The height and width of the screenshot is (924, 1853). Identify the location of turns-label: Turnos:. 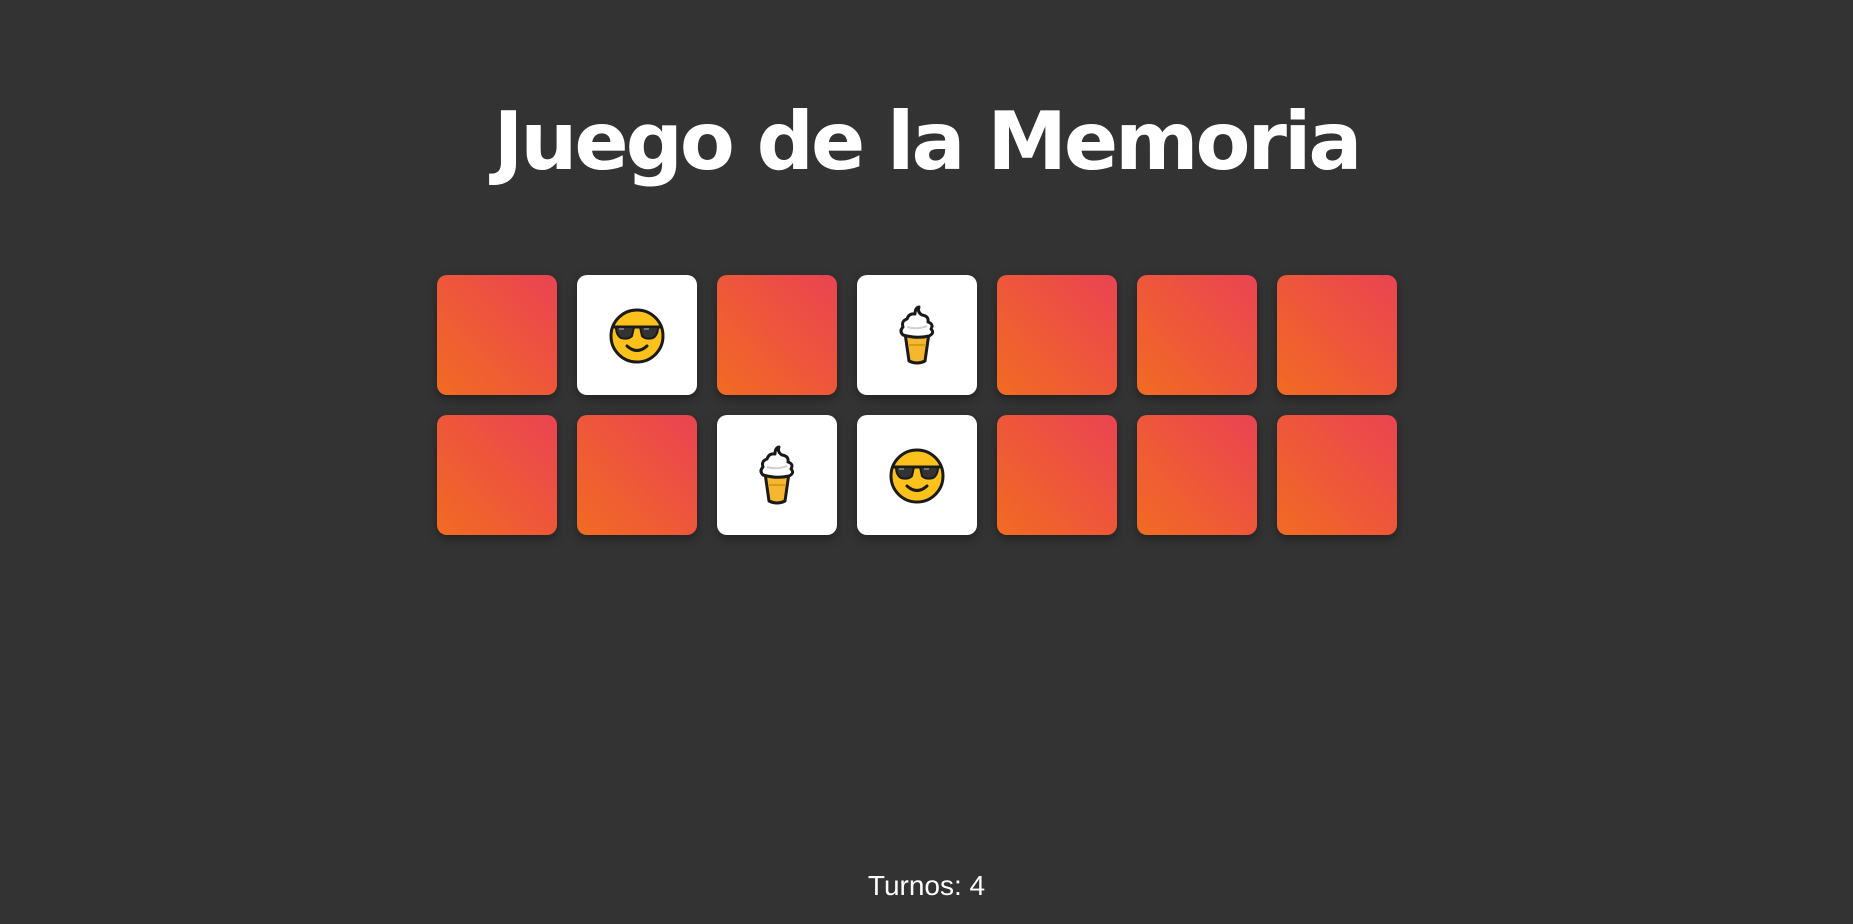
(914, 885).